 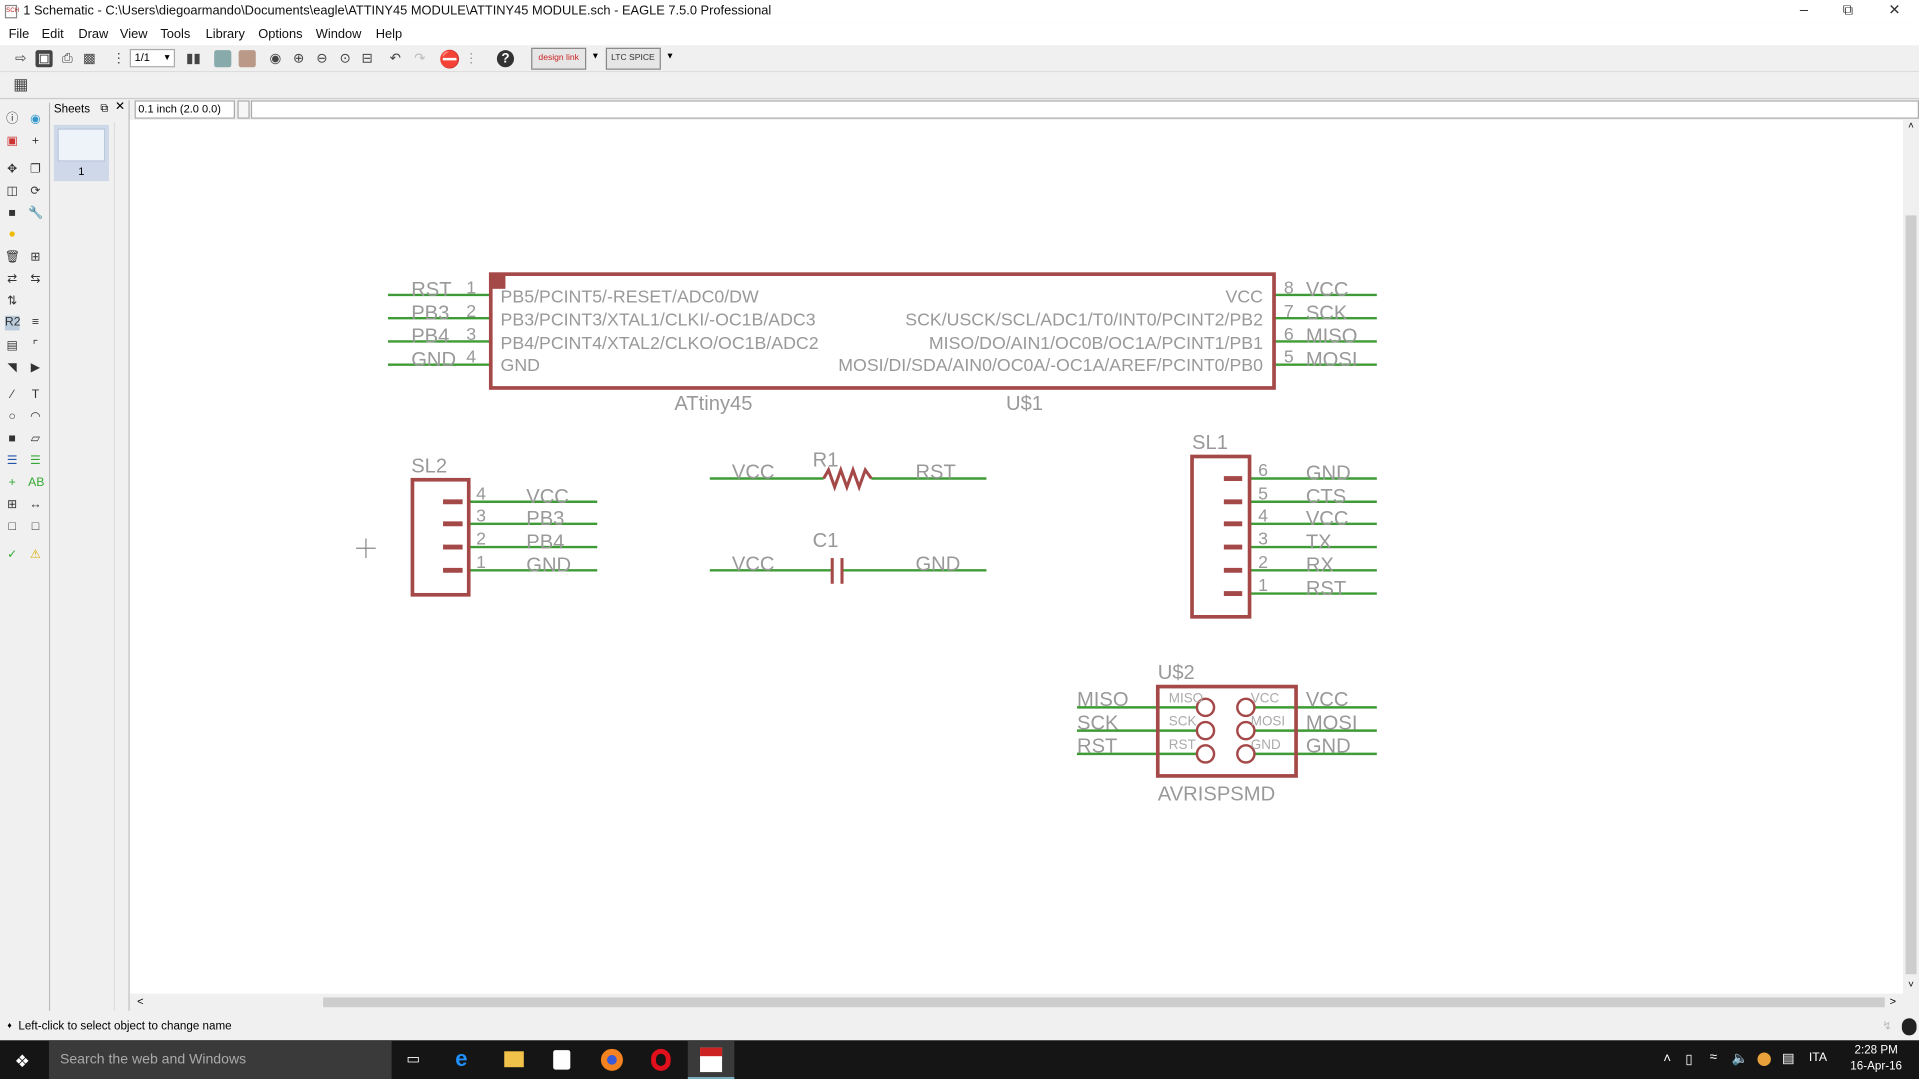 What do you see at coordinates (1876, 1050) in the screenshot?
I see `clock-time: 2:28 PM` at bounding box center [1876, 1050].